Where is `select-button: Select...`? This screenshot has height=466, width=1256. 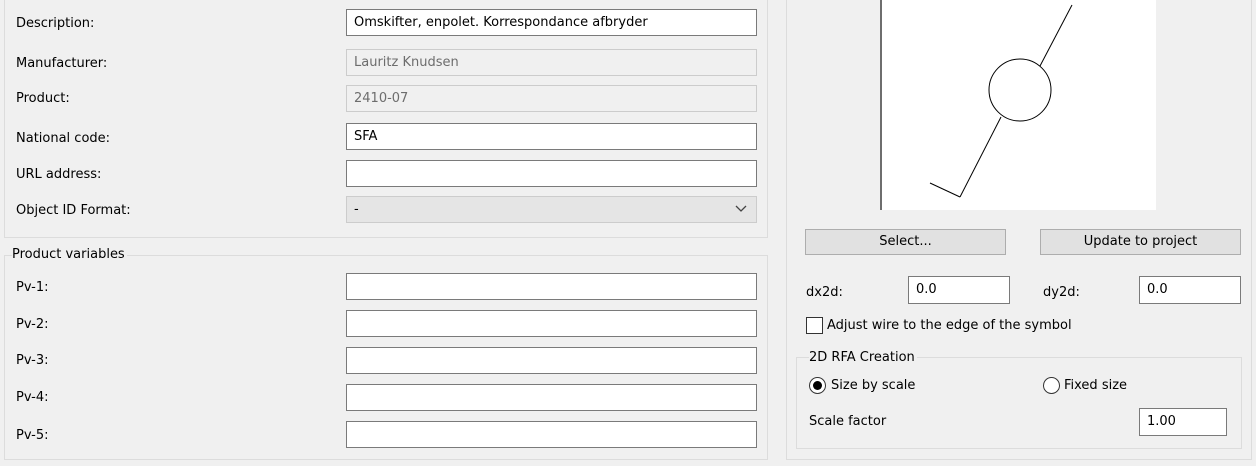
select-button: Select... is located at coordinates (905, 242).